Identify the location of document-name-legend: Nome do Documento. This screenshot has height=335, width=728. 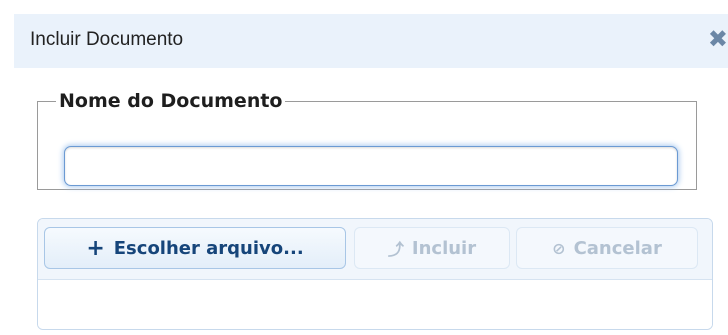
(171, 101).